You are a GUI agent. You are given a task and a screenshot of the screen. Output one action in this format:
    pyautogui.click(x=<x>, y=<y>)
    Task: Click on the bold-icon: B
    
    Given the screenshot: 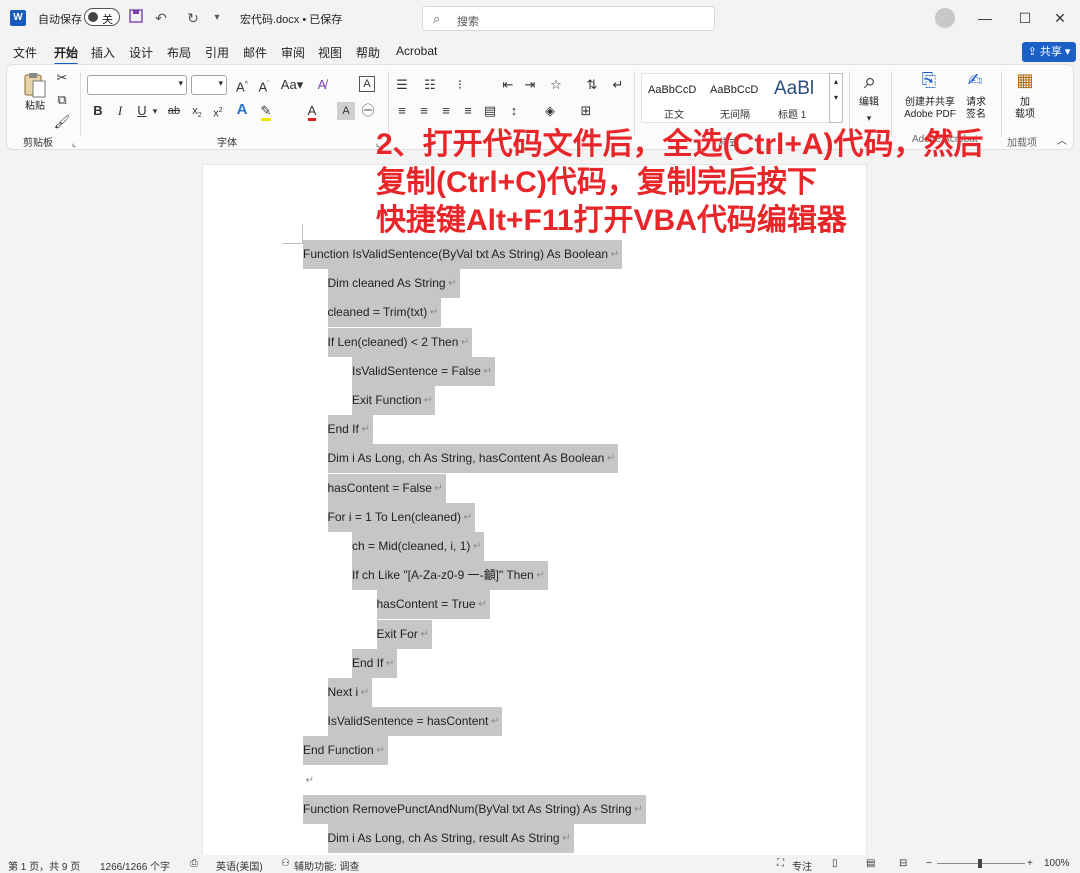 What is the action you would take?
    pyautogui.click(x=98, y=111)
    